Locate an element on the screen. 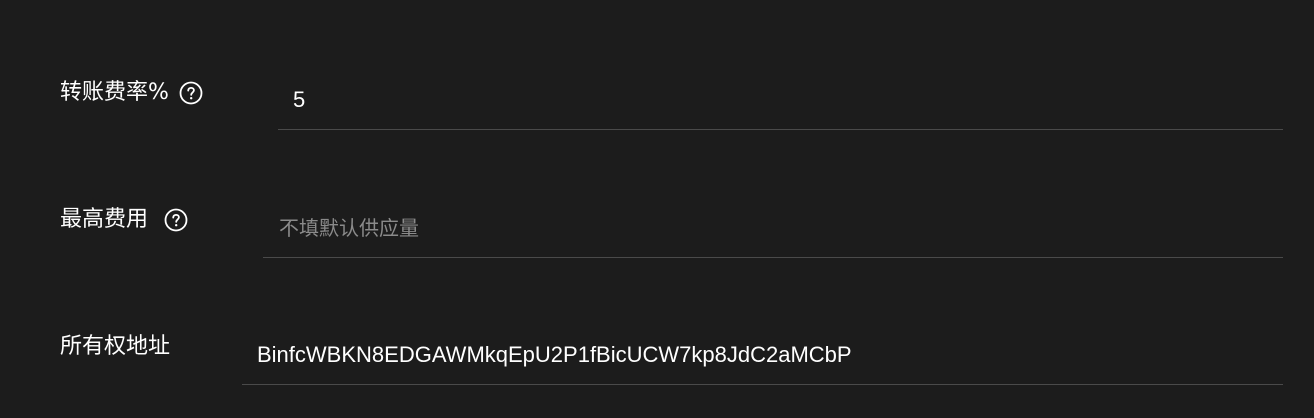 The width and height of the screenshot is (1314, 418). fee-rate-label-group: 转账费率% is located at coordinates (131, 93).